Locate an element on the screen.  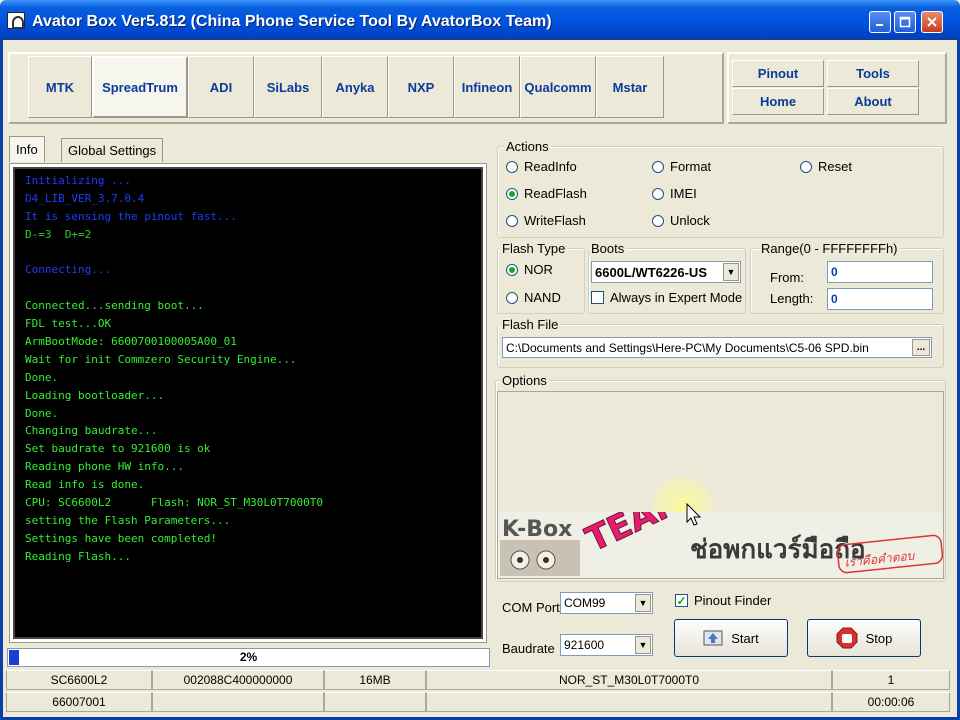
pinout-finder-checkbox: ✓ Pinout Finder is located at coordinates (723, 600).